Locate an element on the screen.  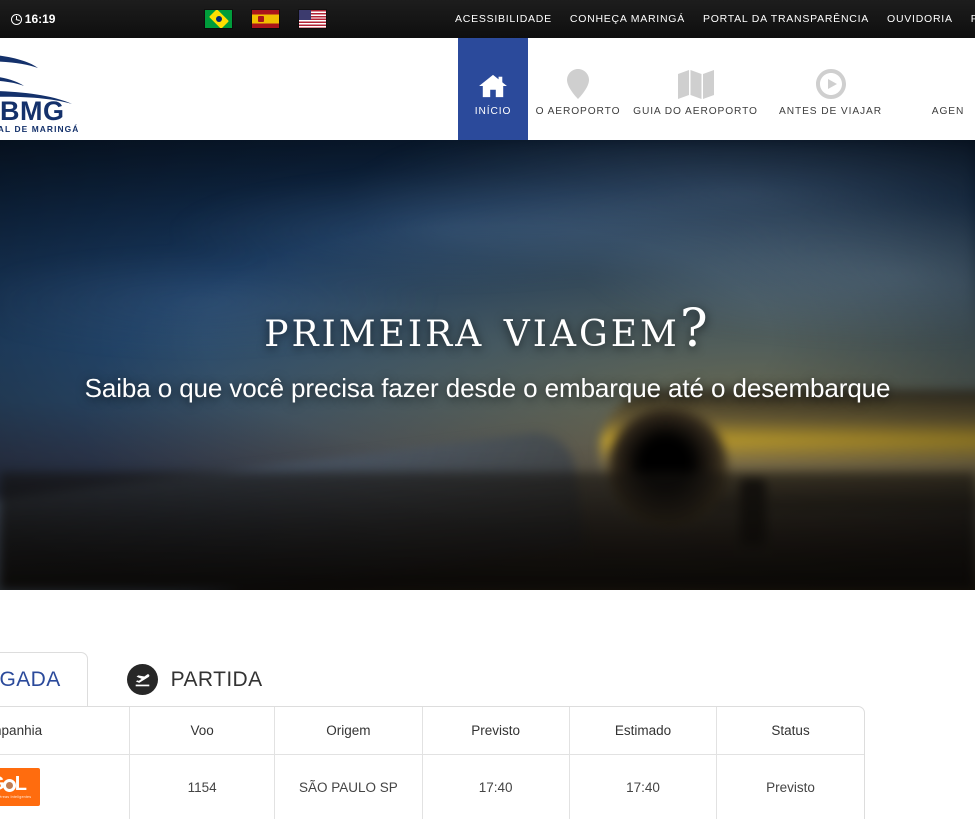
topbar-link-acessibilidade: ACESSIBILIDADE is located at coordinates (503, 19).